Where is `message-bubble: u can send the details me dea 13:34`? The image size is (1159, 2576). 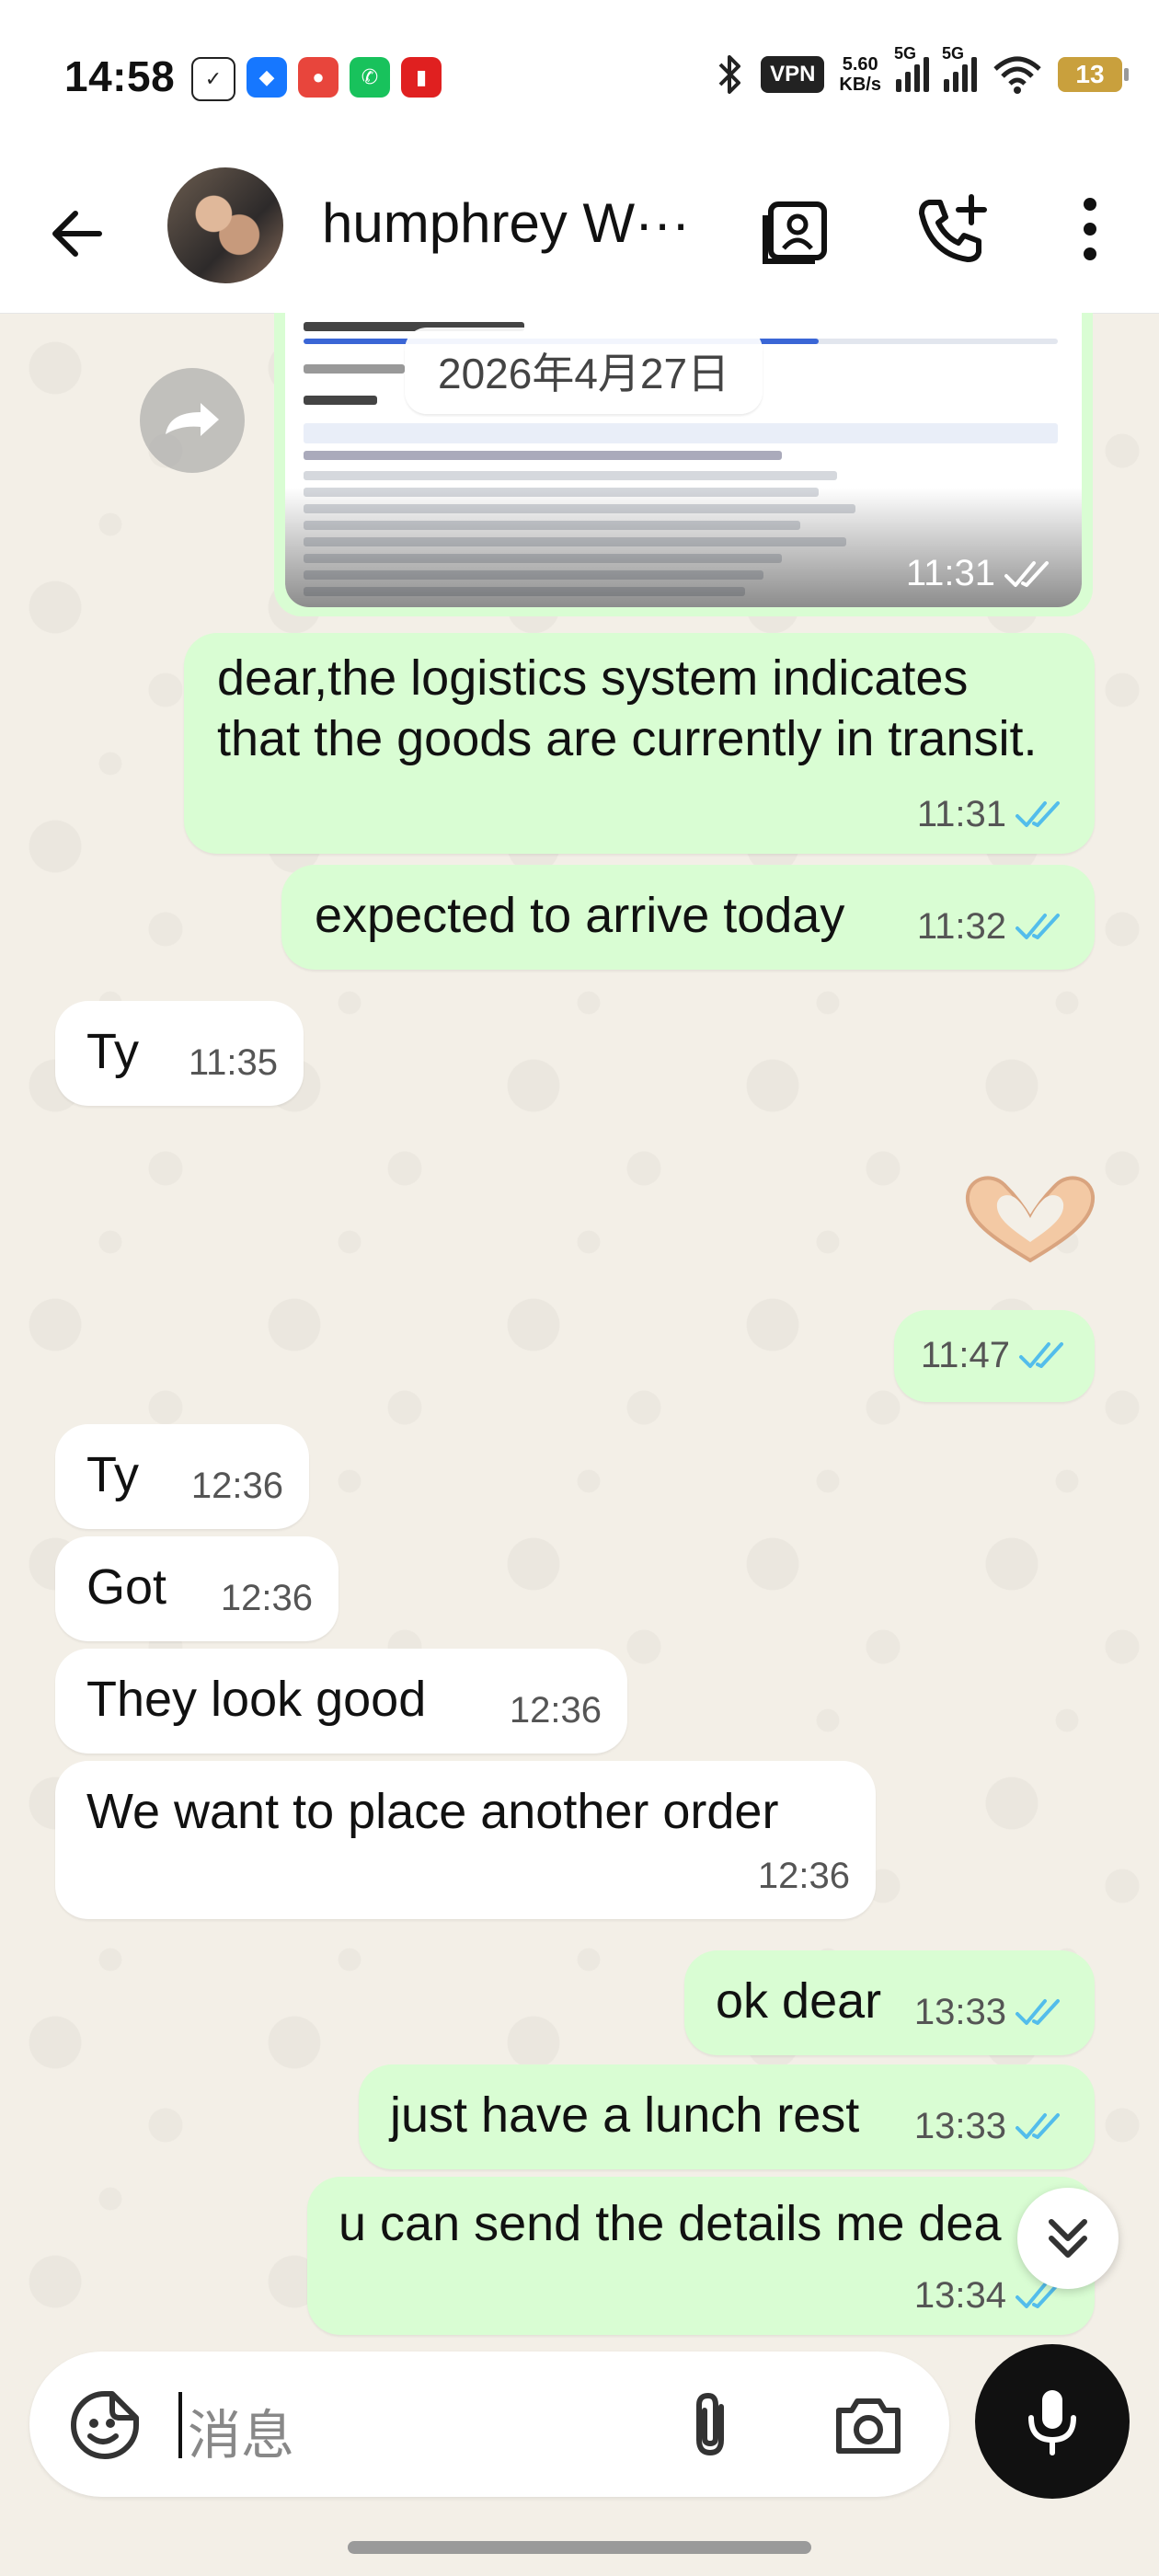
message-bubble: u can send the details me dea 13:34 is located at coordinates (701, 2256).